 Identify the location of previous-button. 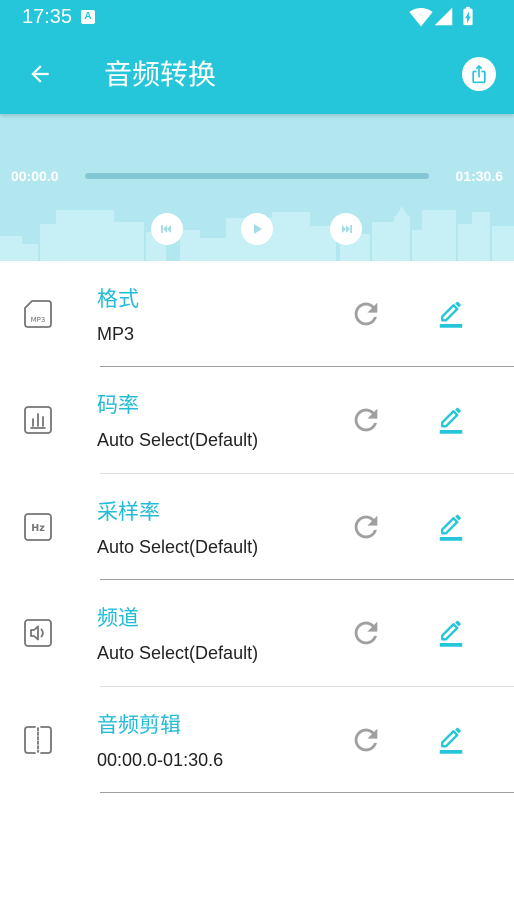
(167, 229).